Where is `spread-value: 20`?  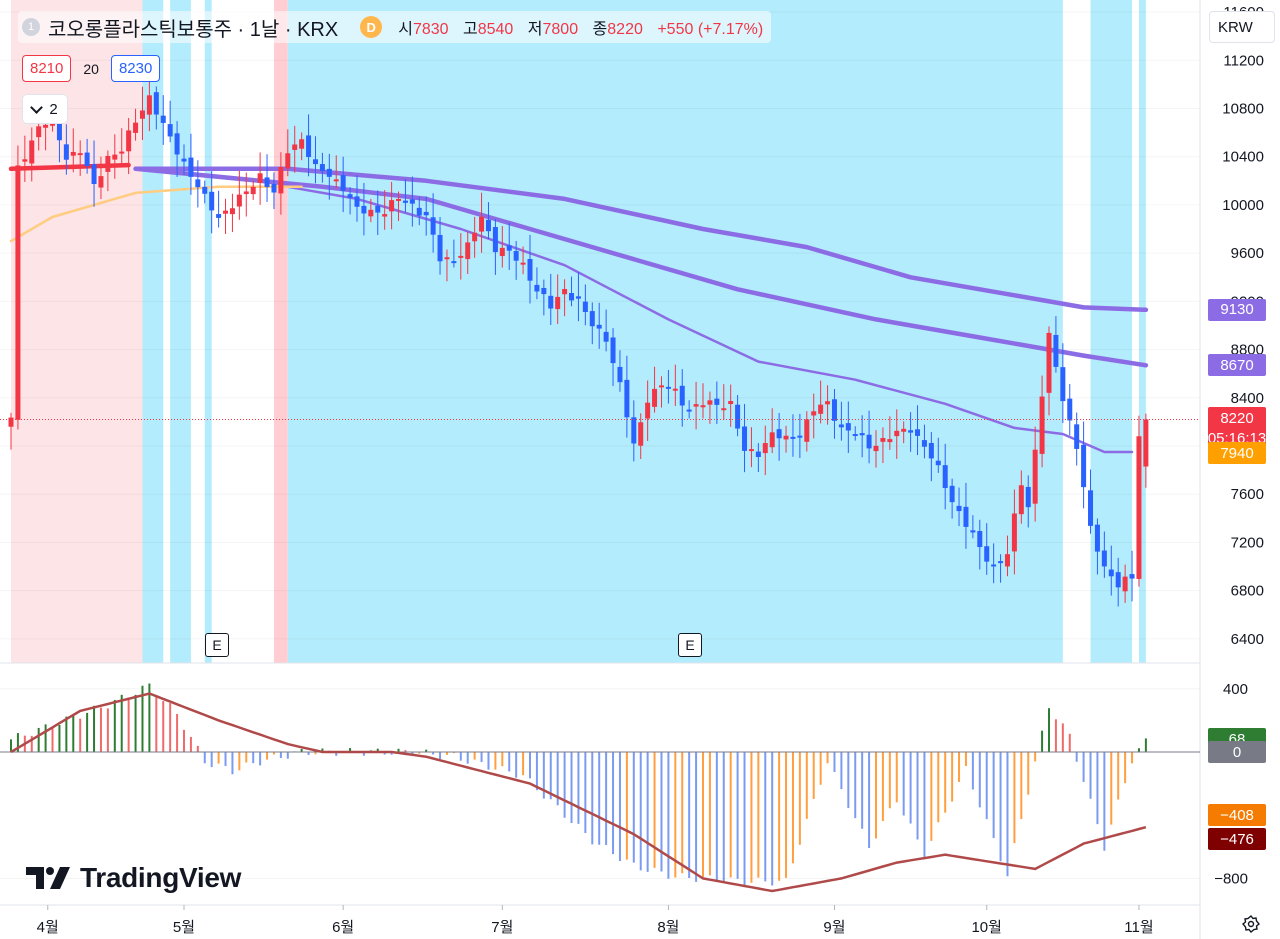
spread-value: 20 is located at coordinates (91, 68).